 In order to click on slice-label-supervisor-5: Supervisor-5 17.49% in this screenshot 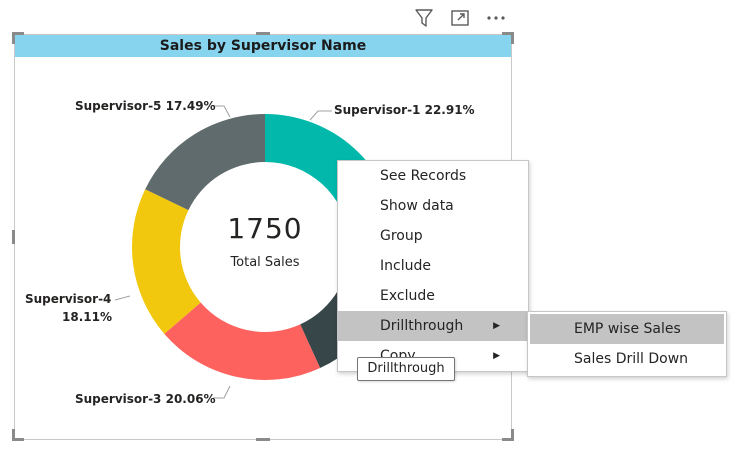, I will do `click(145, 106)`.